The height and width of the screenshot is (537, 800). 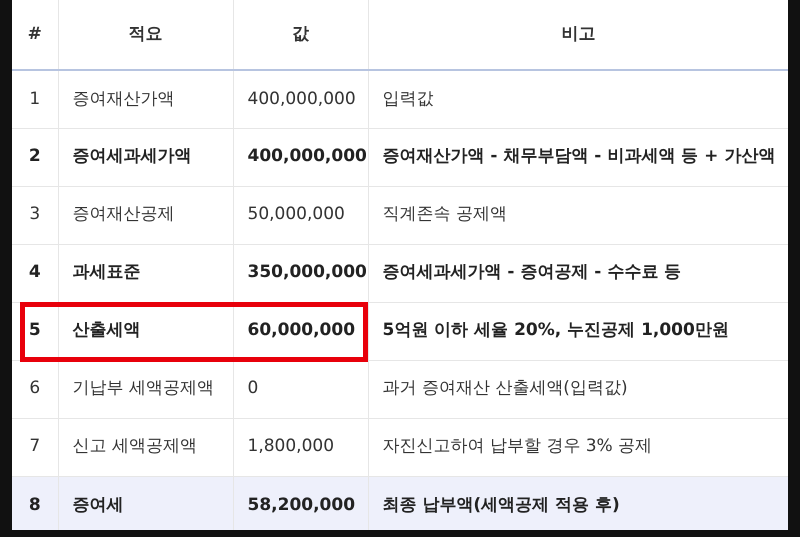 What do you see at coordinates (300, 503) in the screenshot?
I see `table-cell: 58,200,000` at bounding box center [300, 503].